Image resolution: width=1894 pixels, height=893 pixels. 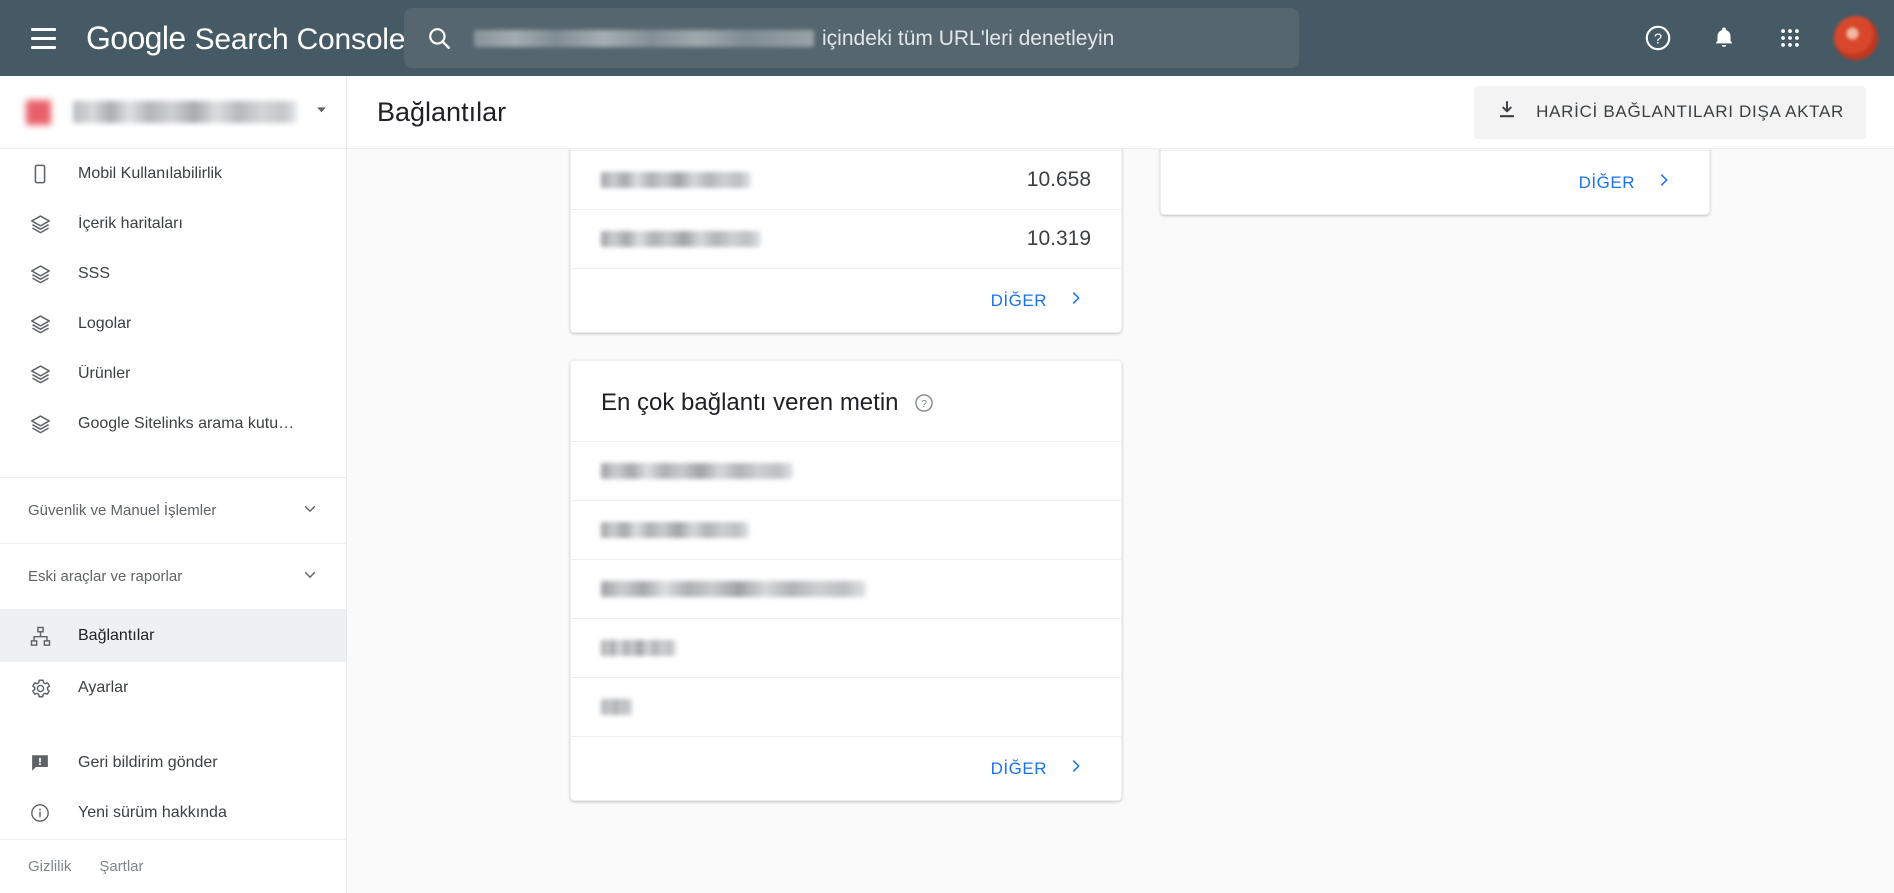 I want to click on hamburger-icon, so click(x=43, y=38).